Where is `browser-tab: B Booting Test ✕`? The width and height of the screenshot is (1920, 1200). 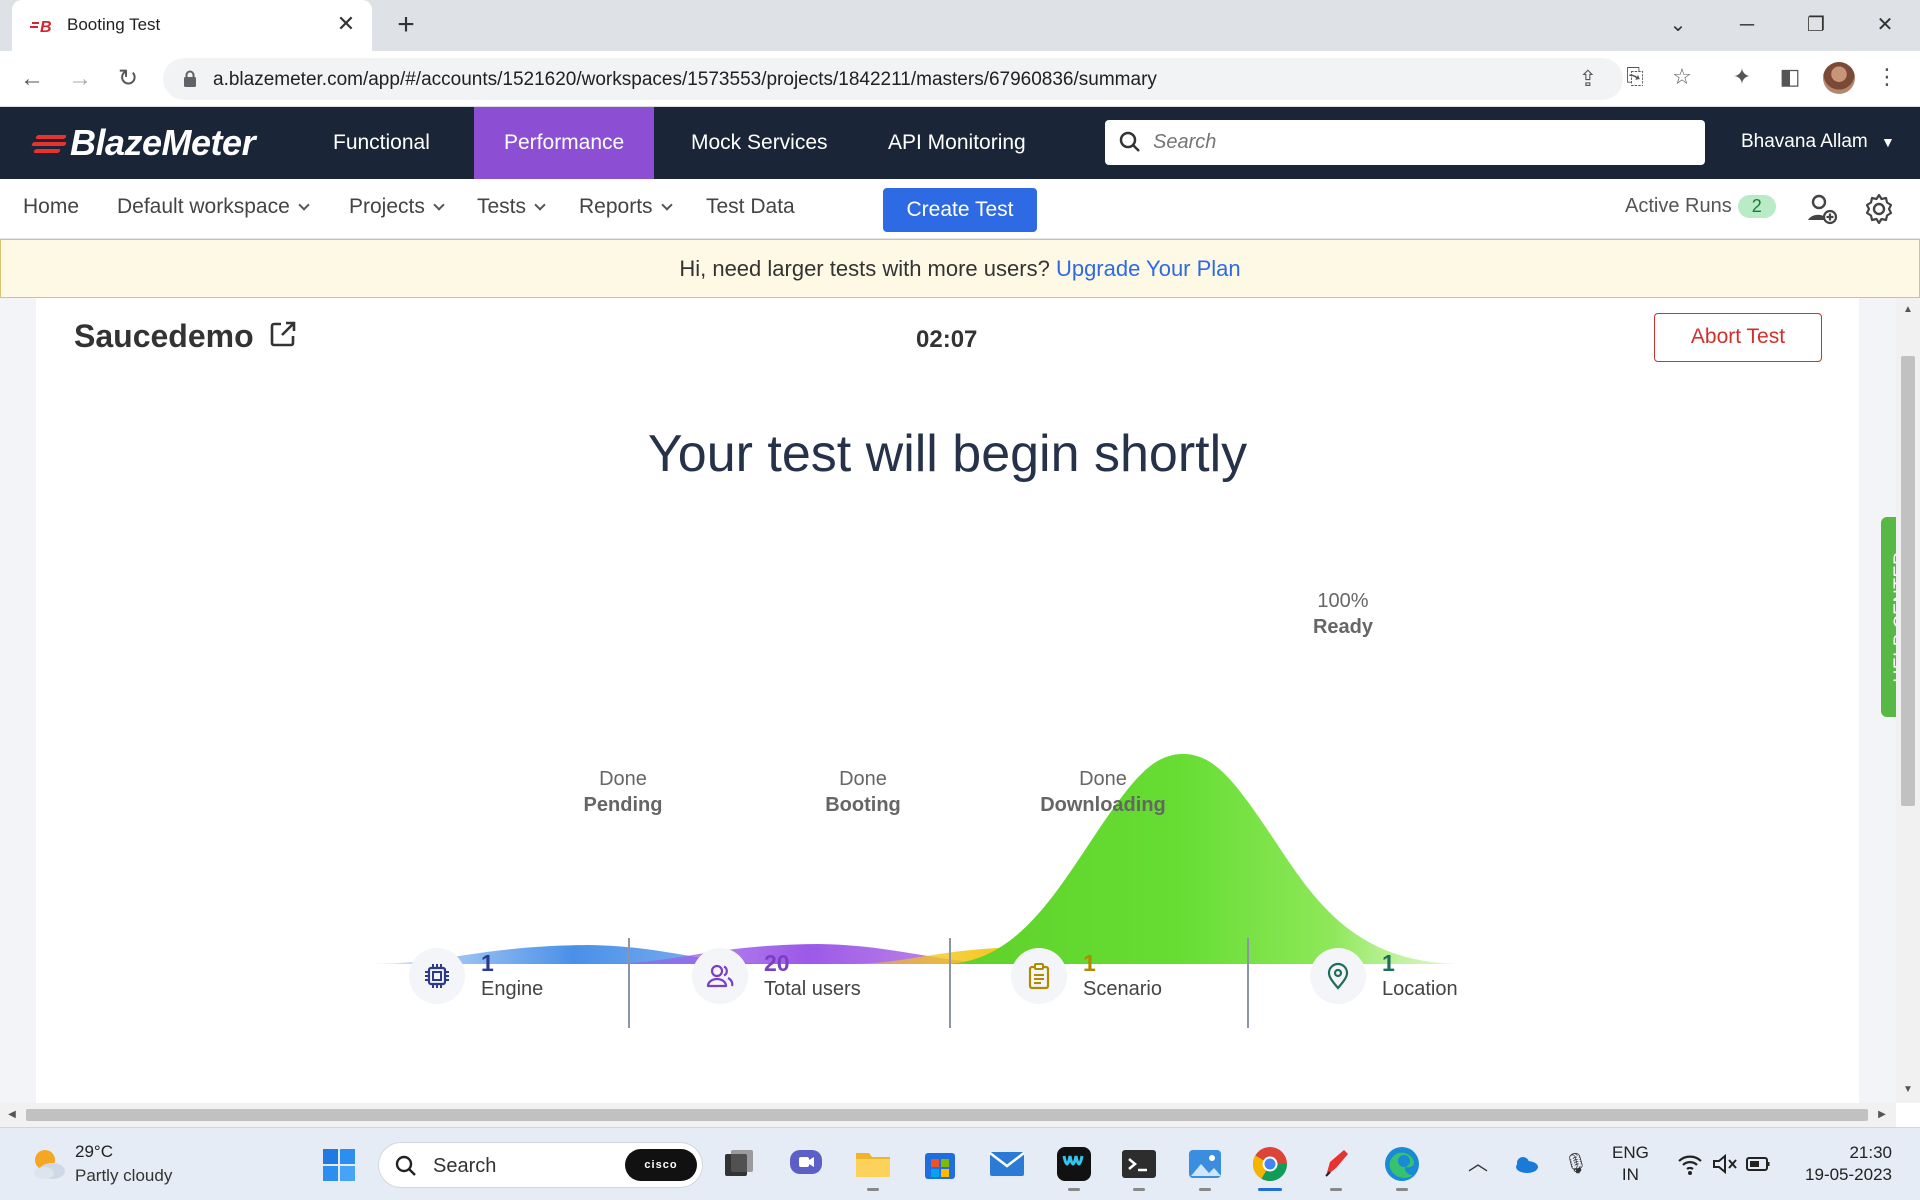
browser-tab: B Booting Test ✕ is located at coordinates (192, 25).